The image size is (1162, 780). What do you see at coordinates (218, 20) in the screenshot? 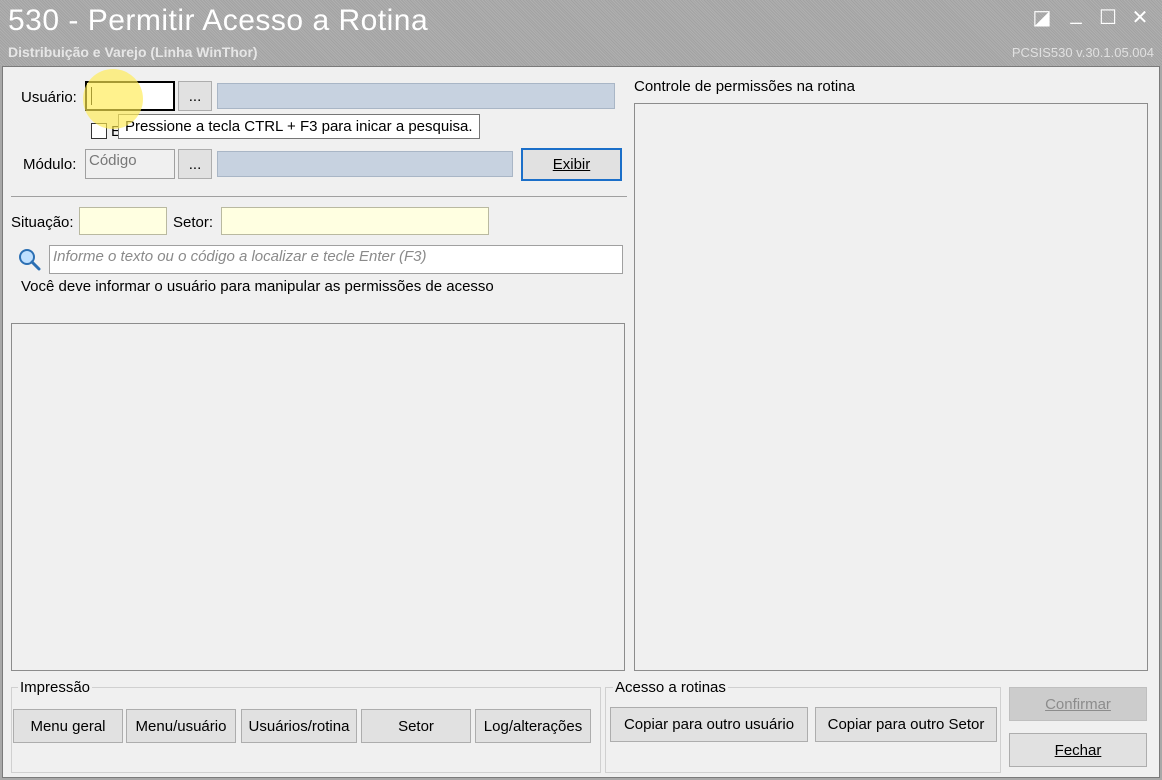
I see `window-title: 530 - Permitir Acesso a Rotina` at bounding box center [218, 20].